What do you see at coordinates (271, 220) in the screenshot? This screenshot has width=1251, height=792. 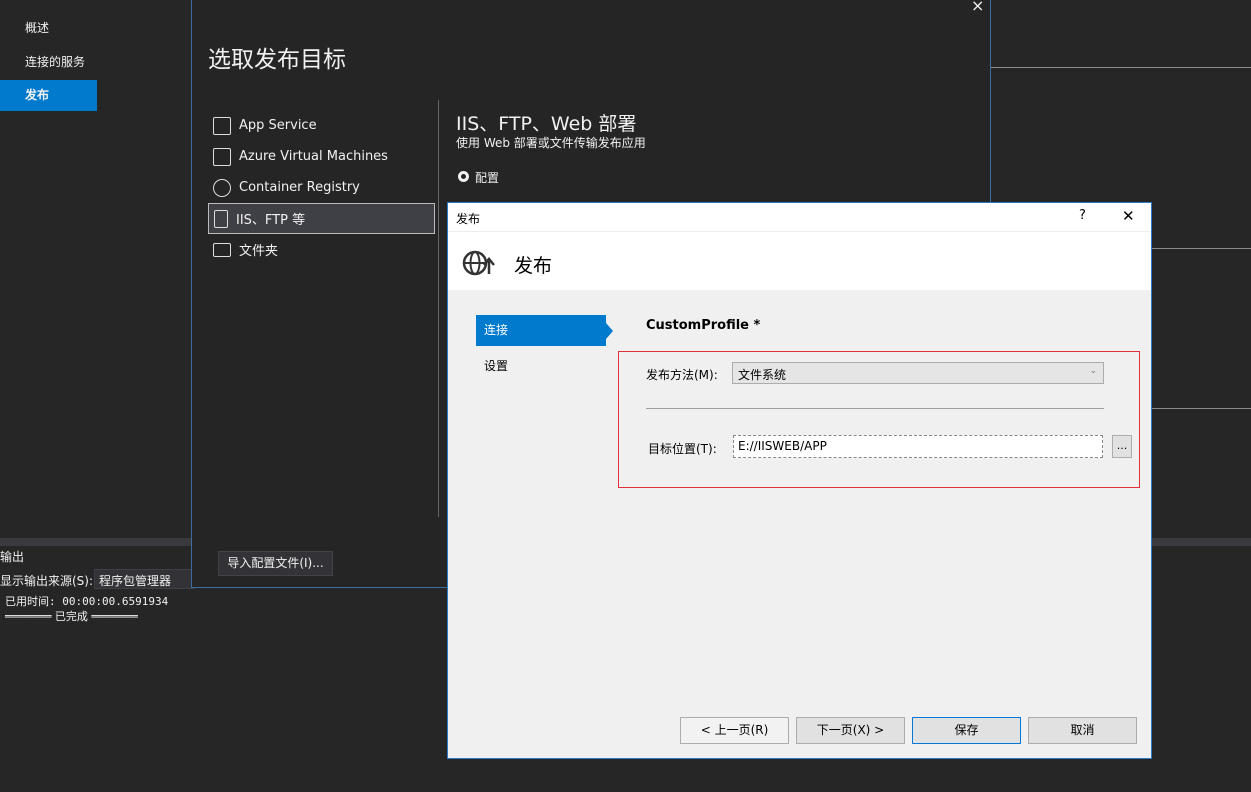 I see `target-label: IIS、FTP 等` at bounding box center [271, 220].